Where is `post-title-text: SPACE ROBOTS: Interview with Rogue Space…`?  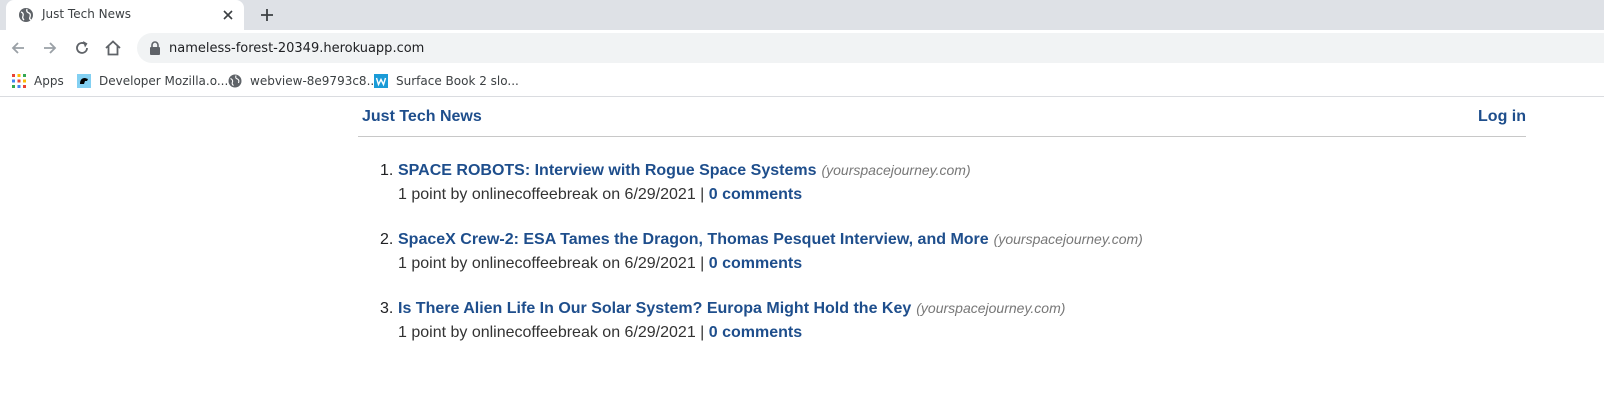 post-title-text: SPACE ROBOTS: Interview with Rogue Space… is located at coordinates (607, 170).